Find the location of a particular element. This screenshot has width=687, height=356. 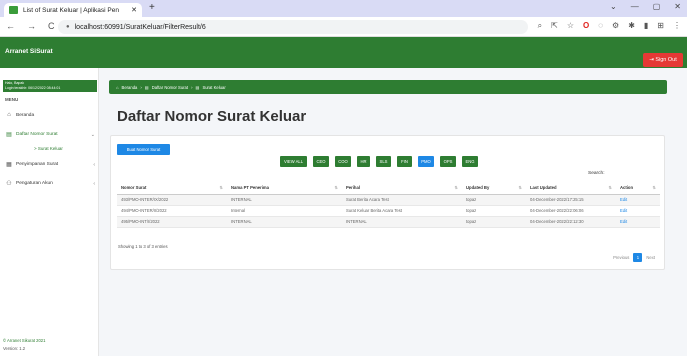

previous-button: Previous is located at coordinates (621, 257).